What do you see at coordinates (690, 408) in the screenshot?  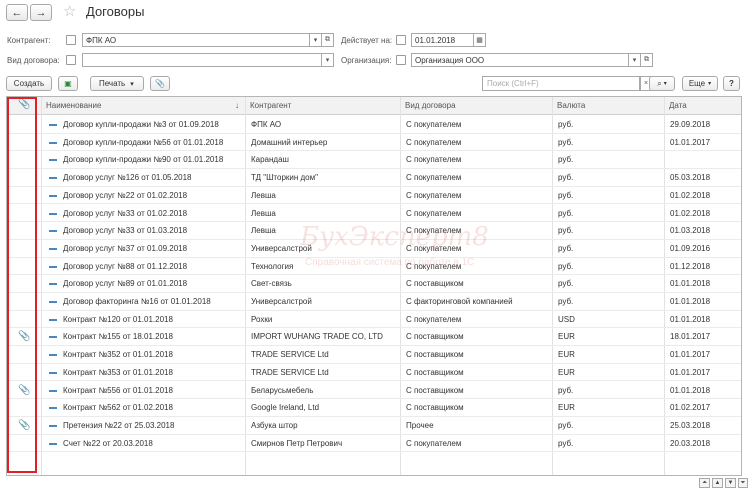 I see `cell-date: 01.02.2017` at bounding box center [690, 408].